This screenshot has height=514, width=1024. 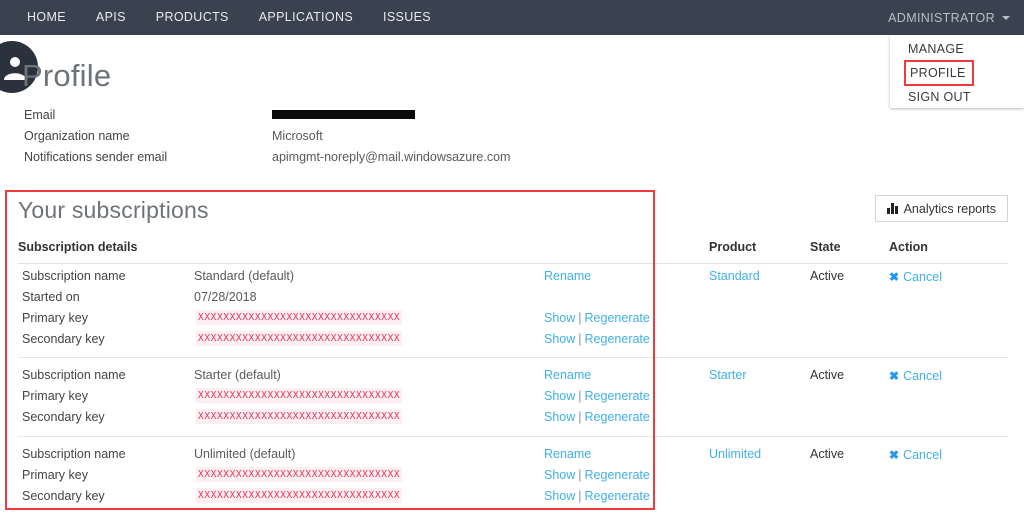 What do you see at coordinates (67, 75) in the screenshot?
I see `page-title: Profile` at bounding box center [67, 75].